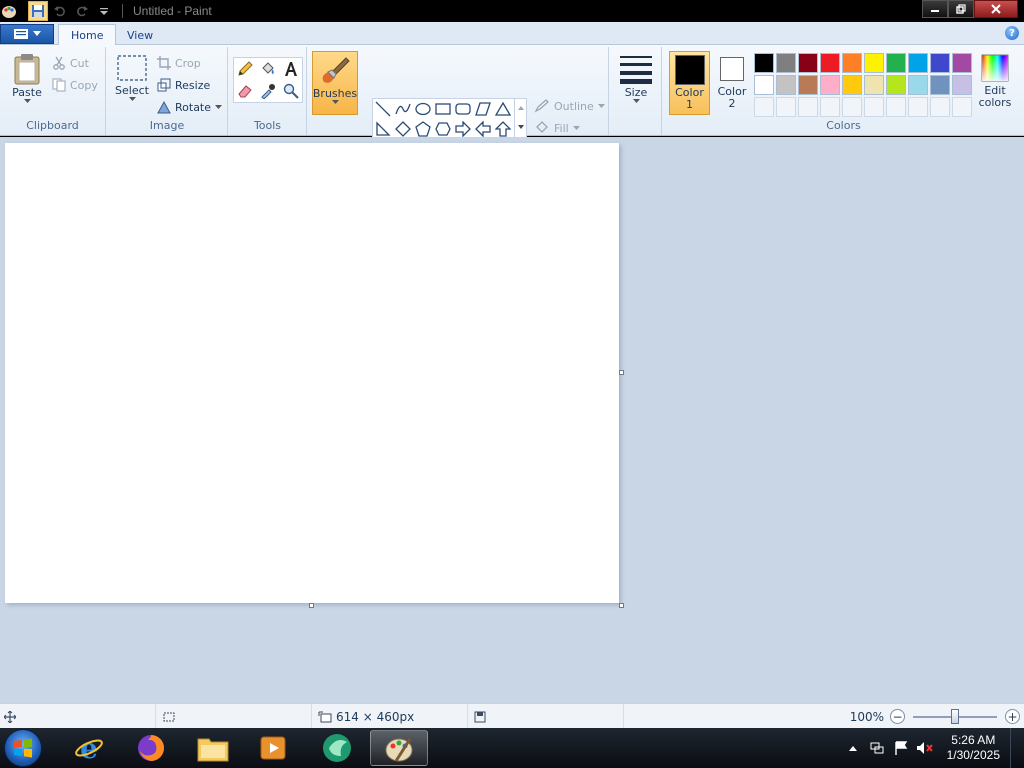 The height and width of the screenshot is (768, 1024). I want to click on tab-home: Home, so click(87, 35).